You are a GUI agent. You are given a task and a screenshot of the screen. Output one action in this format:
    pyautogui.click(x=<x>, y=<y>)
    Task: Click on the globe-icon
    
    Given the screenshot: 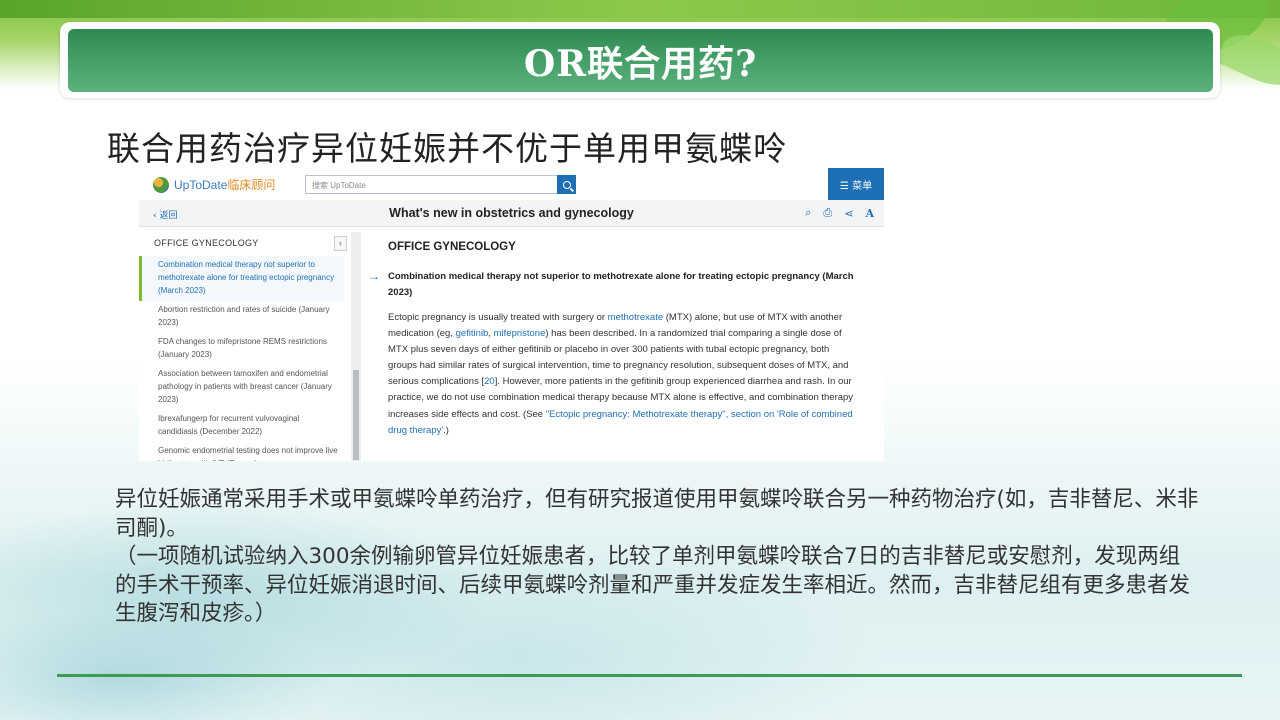 What is the action you would take?
    pyautogui.click(x=161, y=184)
    